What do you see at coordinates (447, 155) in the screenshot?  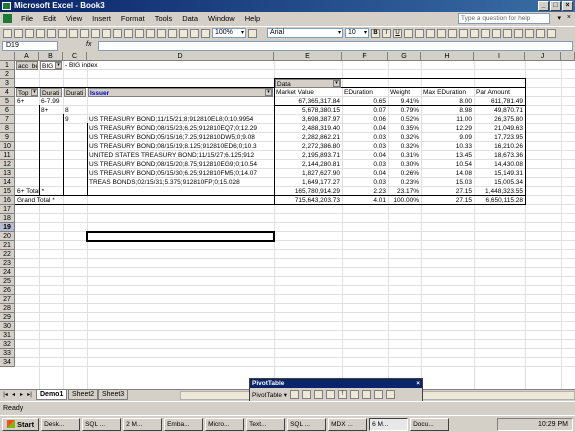 I see `cell-h11: 13.45` at bounding box center [447, 155].